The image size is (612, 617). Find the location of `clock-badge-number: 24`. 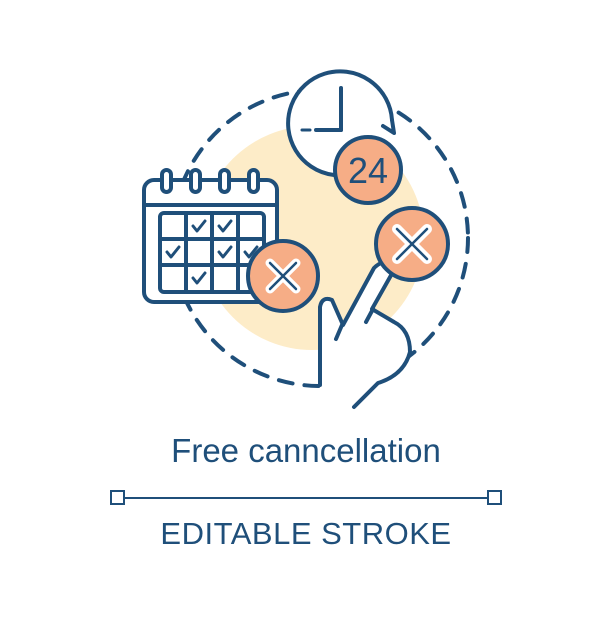

clock-badge-number: 24 is located at coordinates (368, 170).